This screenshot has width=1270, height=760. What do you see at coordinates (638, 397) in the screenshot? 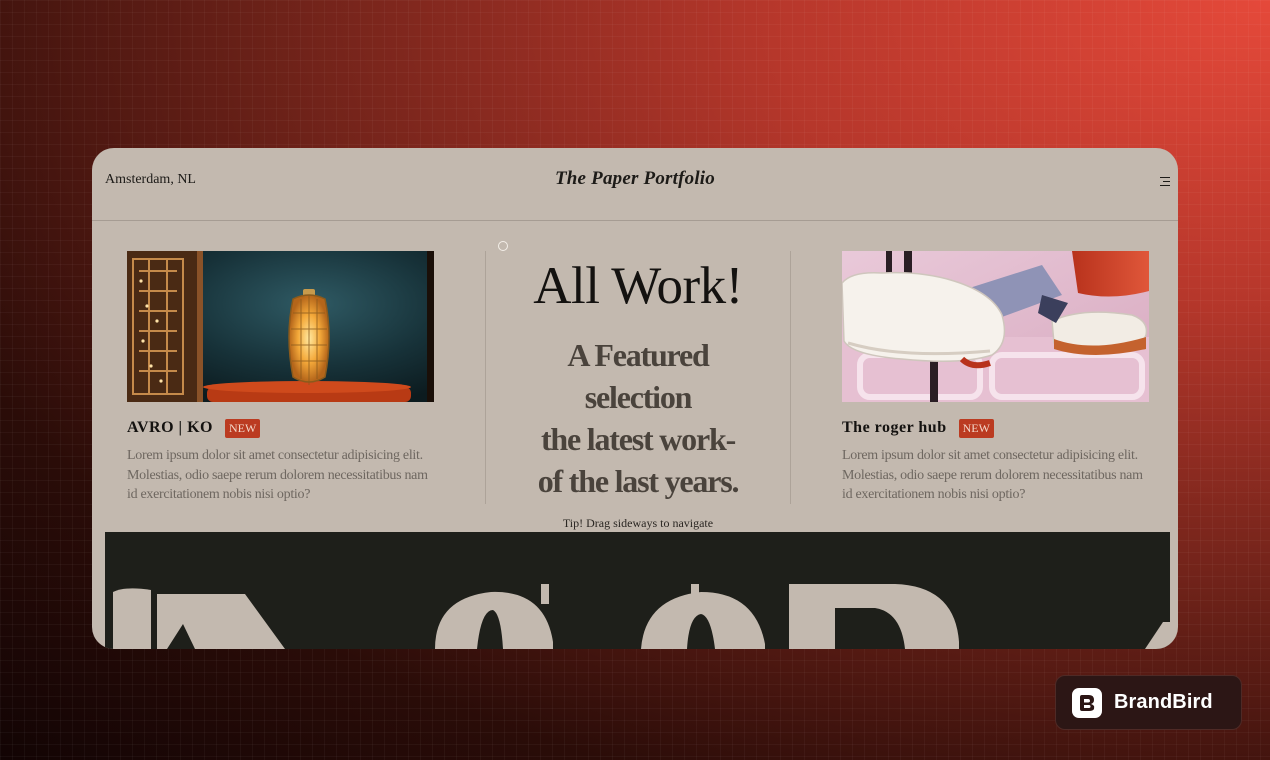
I see `subtitle-line: selection` at bounding box center [638, 397].